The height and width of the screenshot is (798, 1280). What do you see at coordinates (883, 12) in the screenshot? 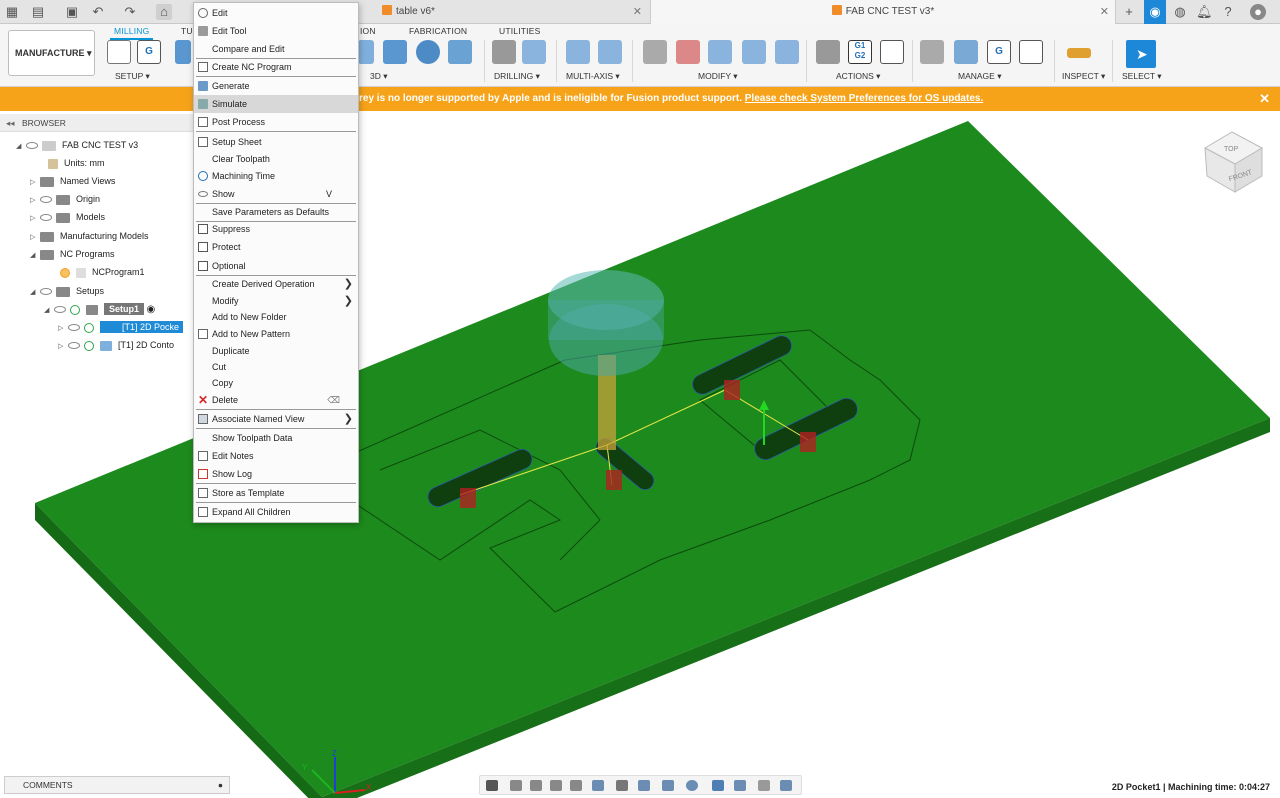
I see `tab-fab-cnc-test: FAB CNC TEST v3* ✕` at bounding box center [883, 12].